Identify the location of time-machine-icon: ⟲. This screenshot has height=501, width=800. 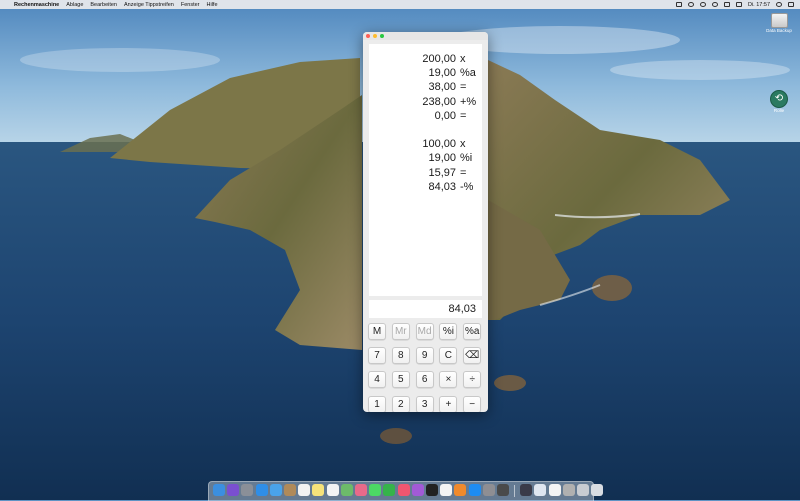
(779, 99).